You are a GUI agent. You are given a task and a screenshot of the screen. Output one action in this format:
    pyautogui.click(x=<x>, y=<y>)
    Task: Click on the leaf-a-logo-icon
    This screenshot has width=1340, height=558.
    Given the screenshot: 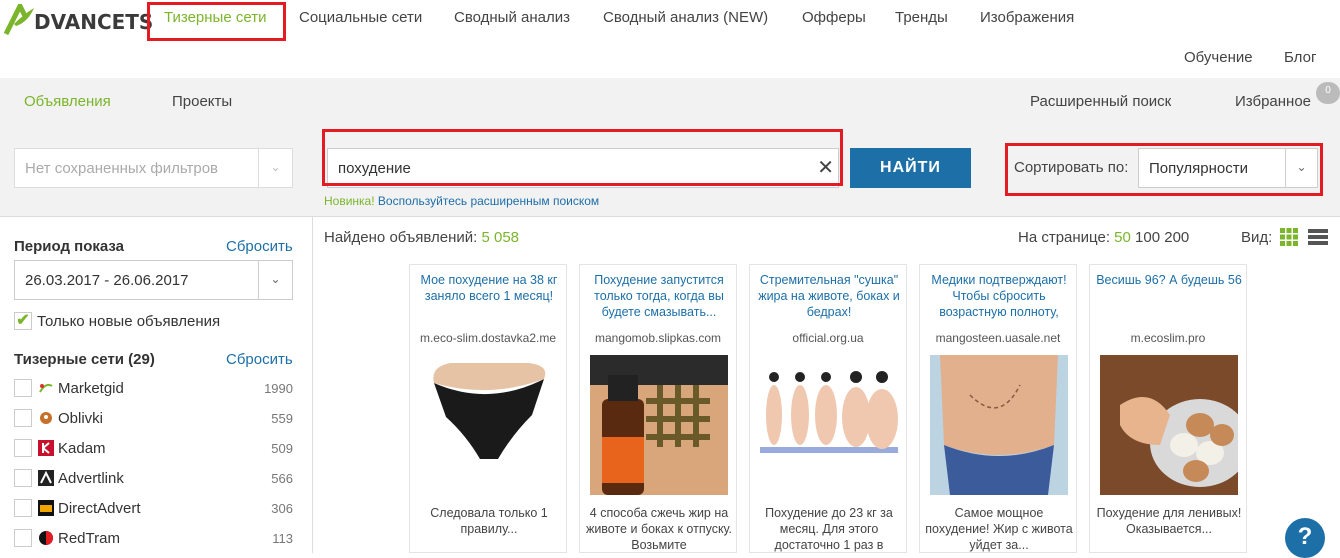 What is the action you would take?
    pyautogui.click(x=19, y=20)
    